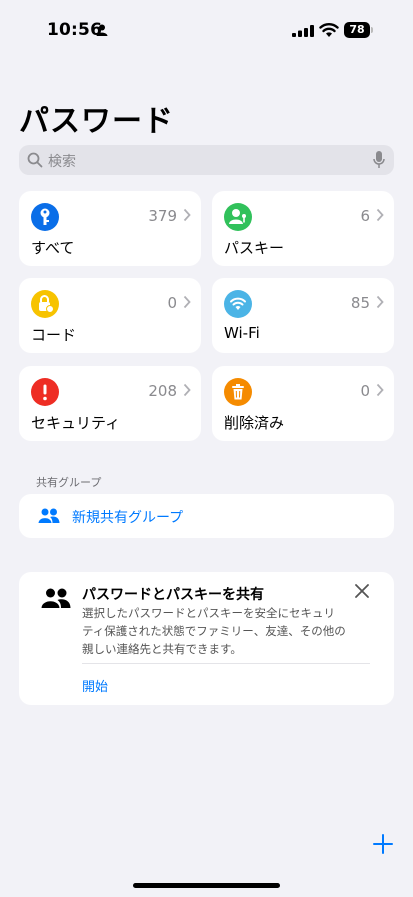 The width and height of the screenshot is (413, 897). I want to click on lock-clock-icon, so click(45, 304).